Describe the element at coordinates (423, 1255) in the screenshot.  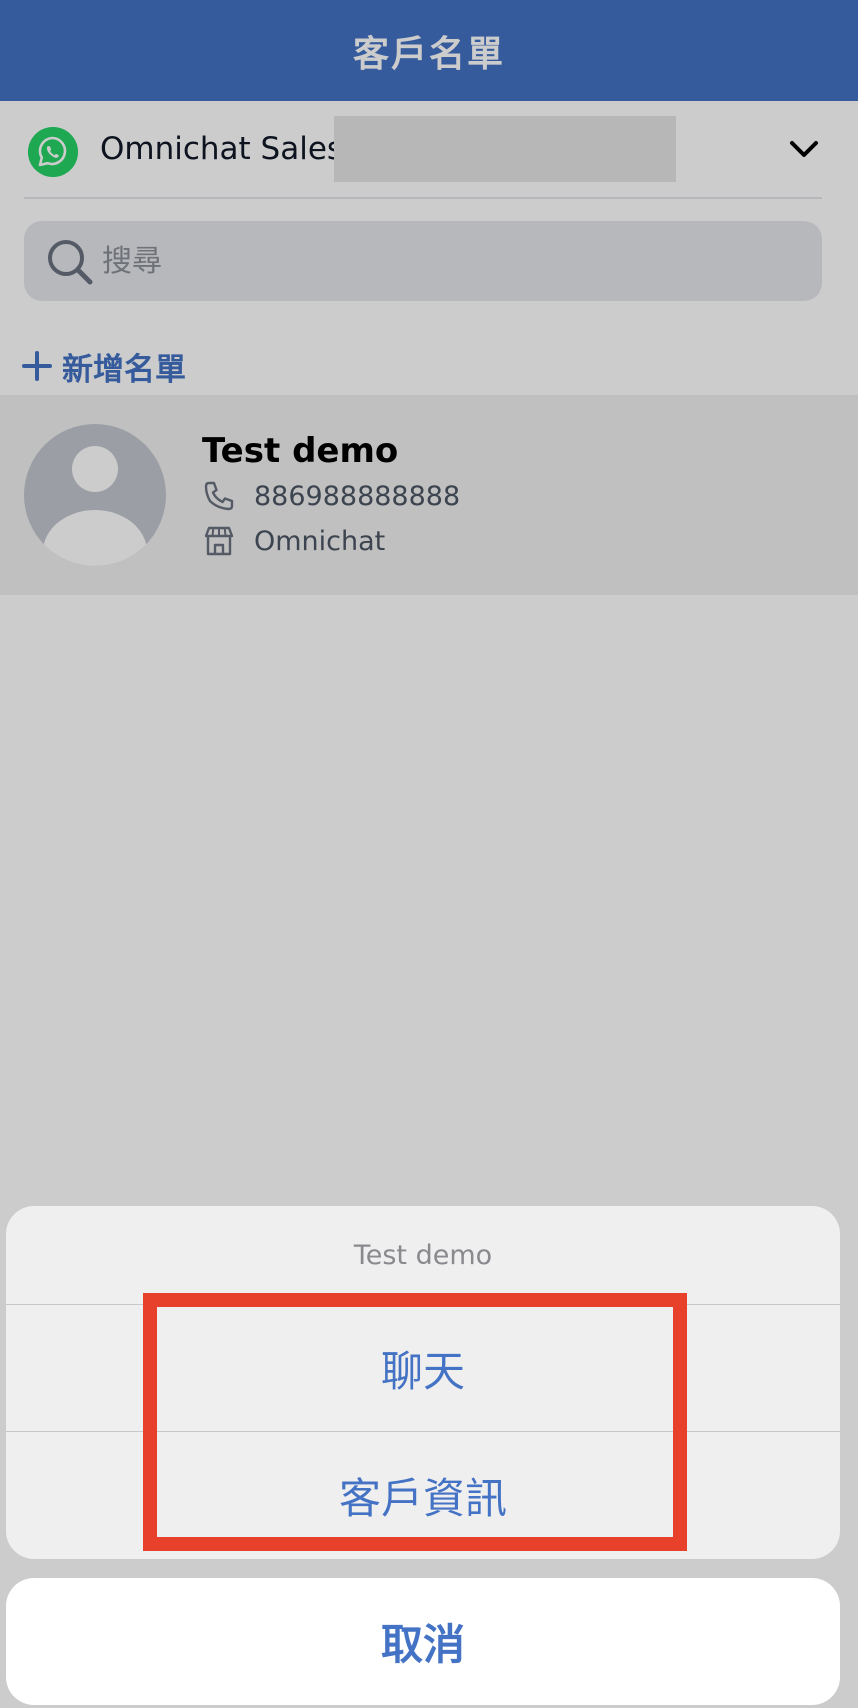
I see `action-sheet-title: Test demo` at that location.